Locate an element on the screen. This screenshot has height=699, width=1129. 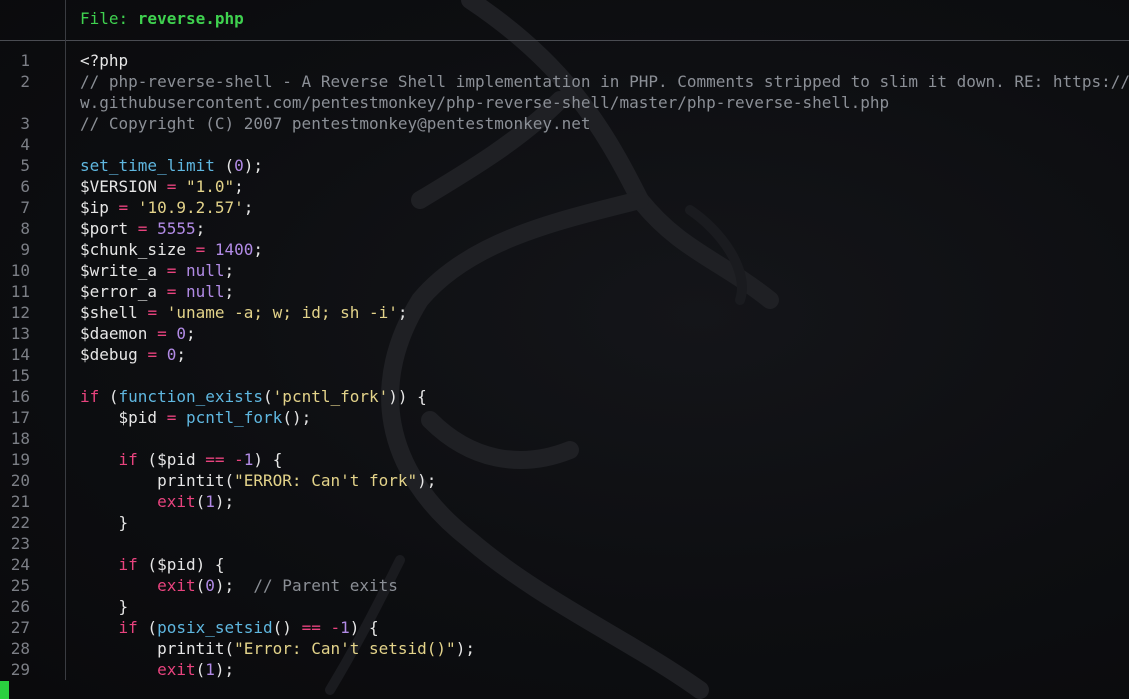
token-var: $ip is located at coordinates (99, 207).